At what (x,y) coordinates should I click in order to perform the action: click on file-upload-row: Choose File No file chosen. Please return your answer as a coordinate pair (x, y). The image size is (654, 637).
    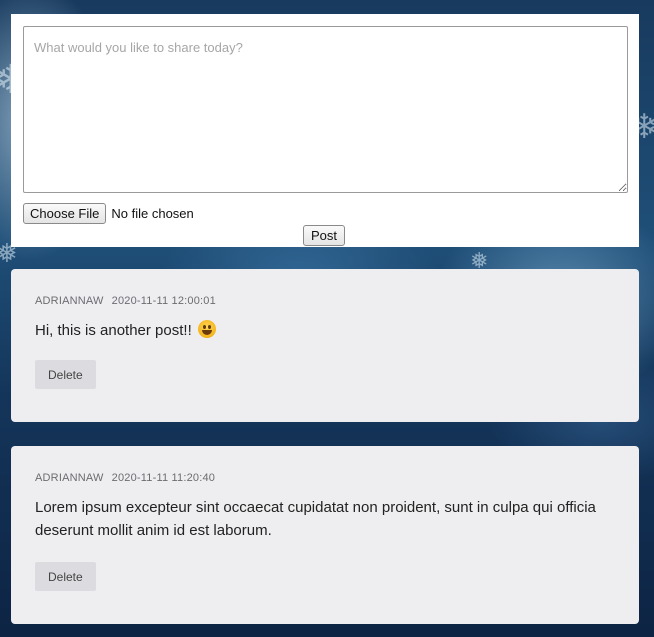
    Looking at the image, I should click on (108, 213).